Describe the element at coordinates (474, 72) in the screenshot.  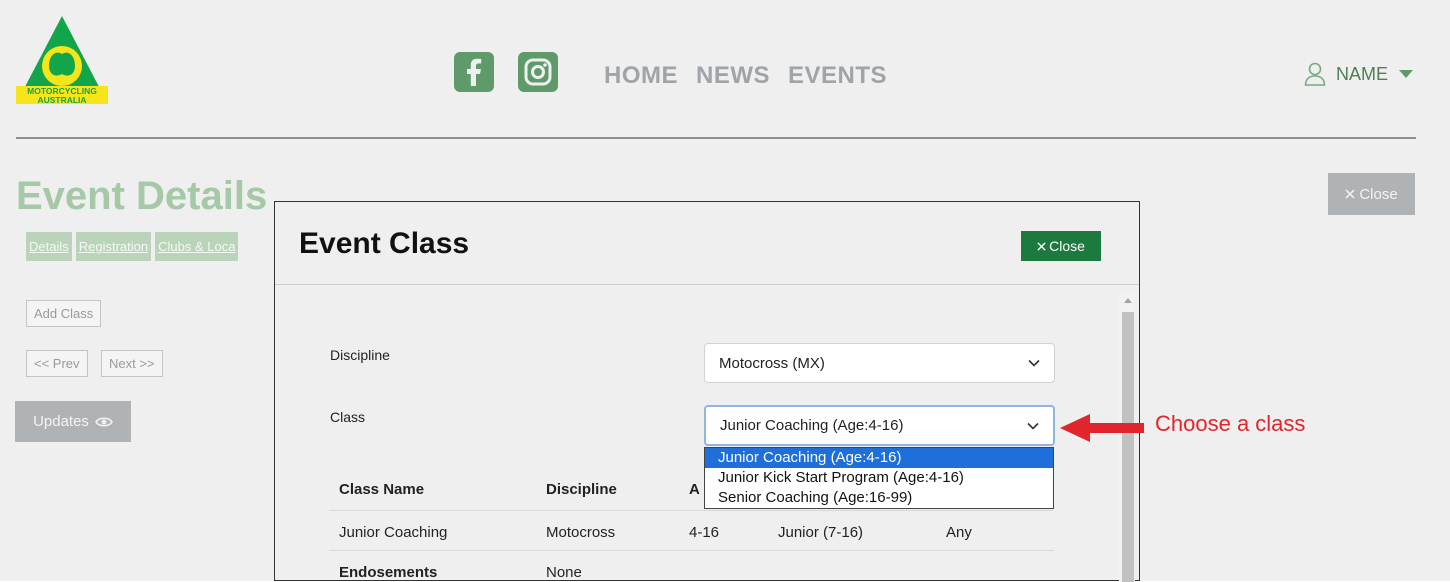
I see `facebook-icon` at that location.